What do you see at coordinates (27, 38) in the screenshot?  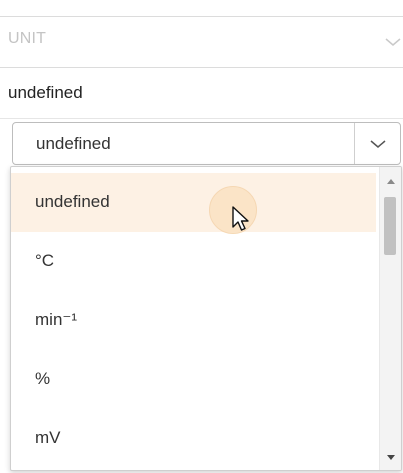 I see `unit-field-label: UNIT` at bounding box center [27, 38].